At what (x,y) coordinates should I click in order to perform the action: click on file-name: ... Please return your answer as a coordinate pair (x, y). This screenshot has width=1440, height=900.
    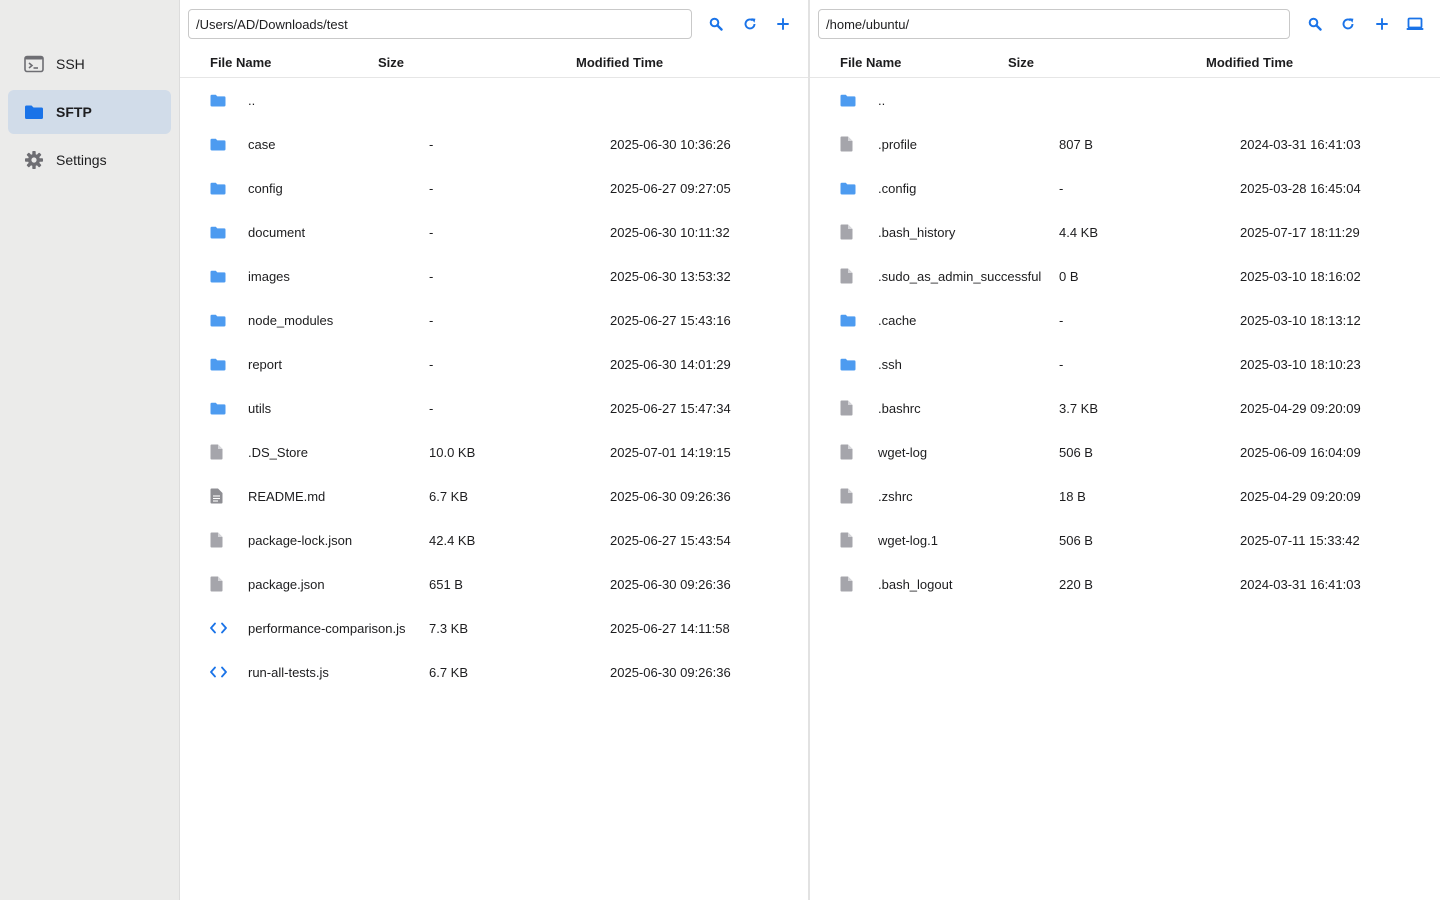
    Looking at the image, I should click on (882, 100).